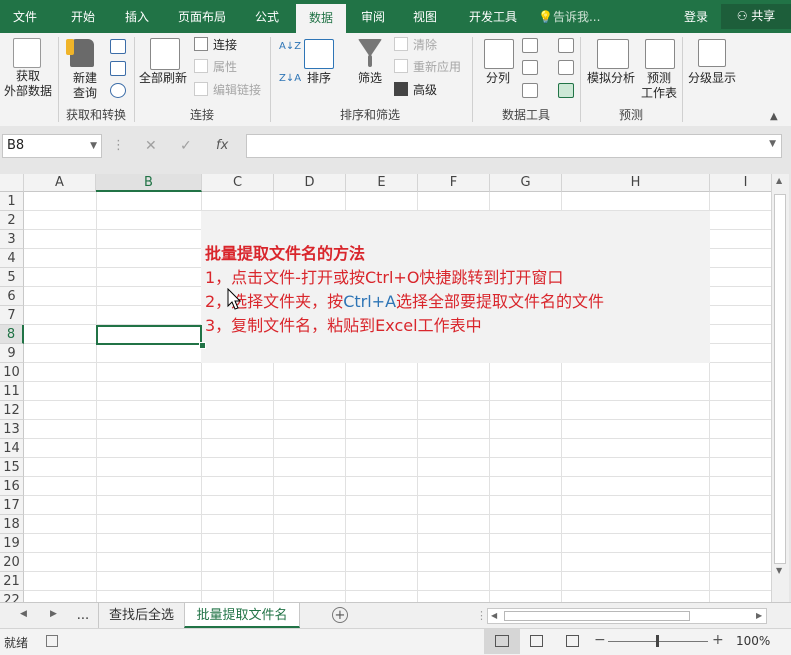 Image resolution: width=791 pixels, height=655 pixels. Describe the element at coordinates (12, 353) in the screenshot. I see `row-header: 9` at that location.